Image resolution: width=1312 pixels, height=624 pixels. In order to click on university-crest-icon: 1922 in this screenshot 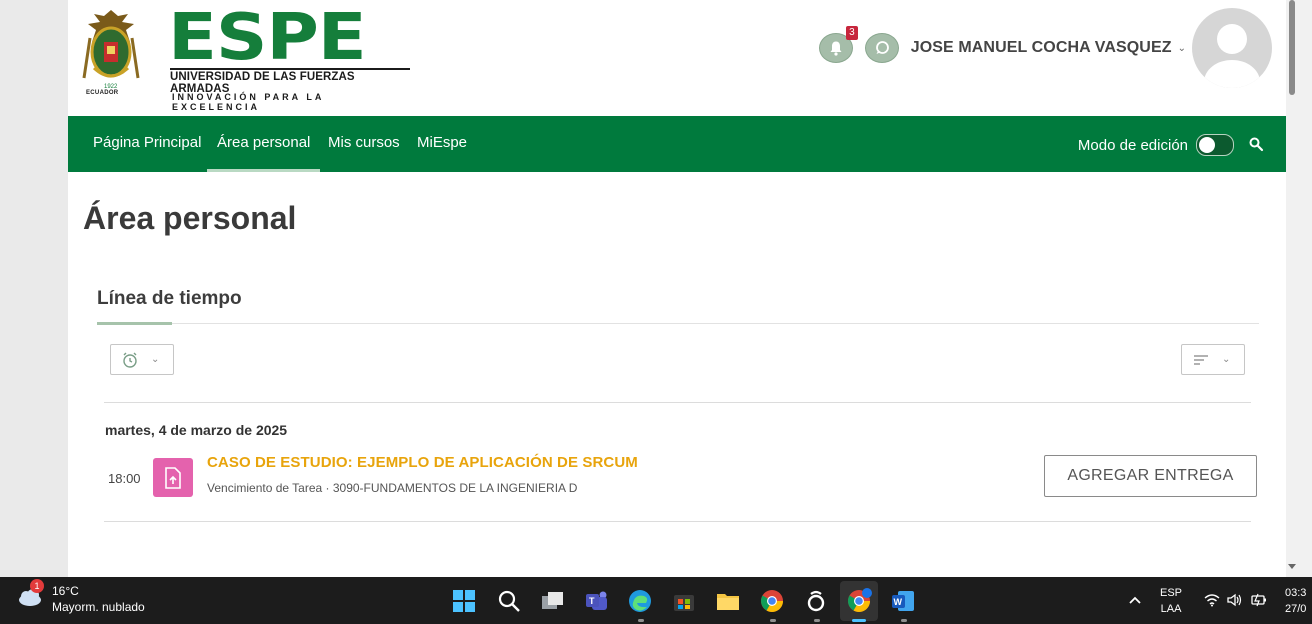, I will do `click(111, 50)`.